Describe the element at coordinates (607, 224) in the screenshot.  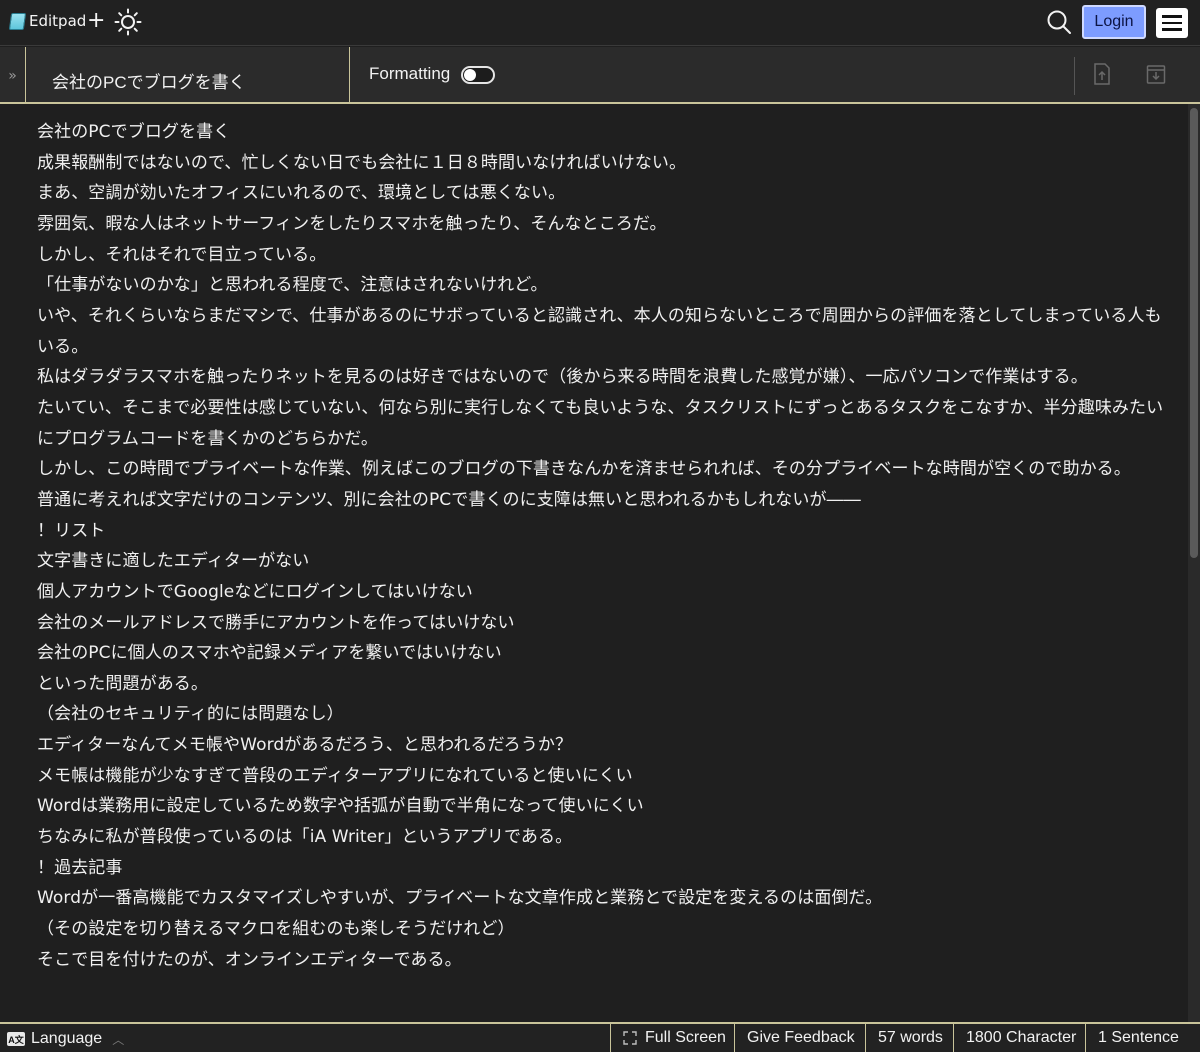
I see `editor-line: 雰囲気、暇な人はネットサーフィンをしたりスマホを触ったり、そんなところだ。` at that location.